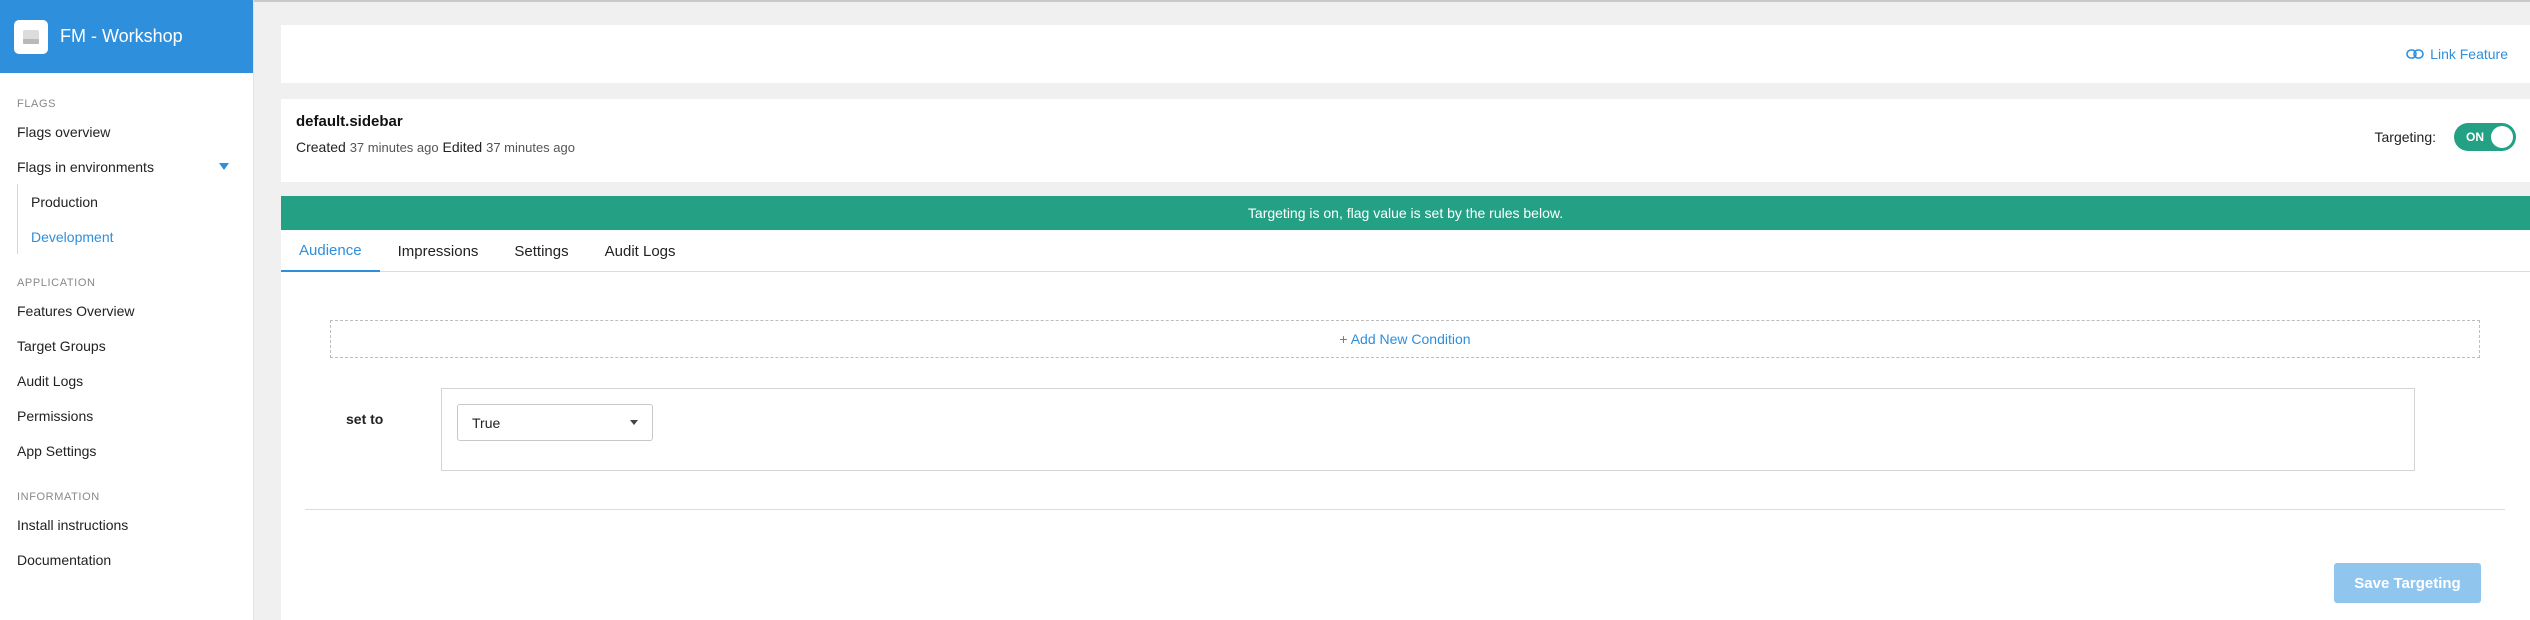  Describe the element at coordinates (486, 422) in the screenshot. I see `selected-value: True` at that location.